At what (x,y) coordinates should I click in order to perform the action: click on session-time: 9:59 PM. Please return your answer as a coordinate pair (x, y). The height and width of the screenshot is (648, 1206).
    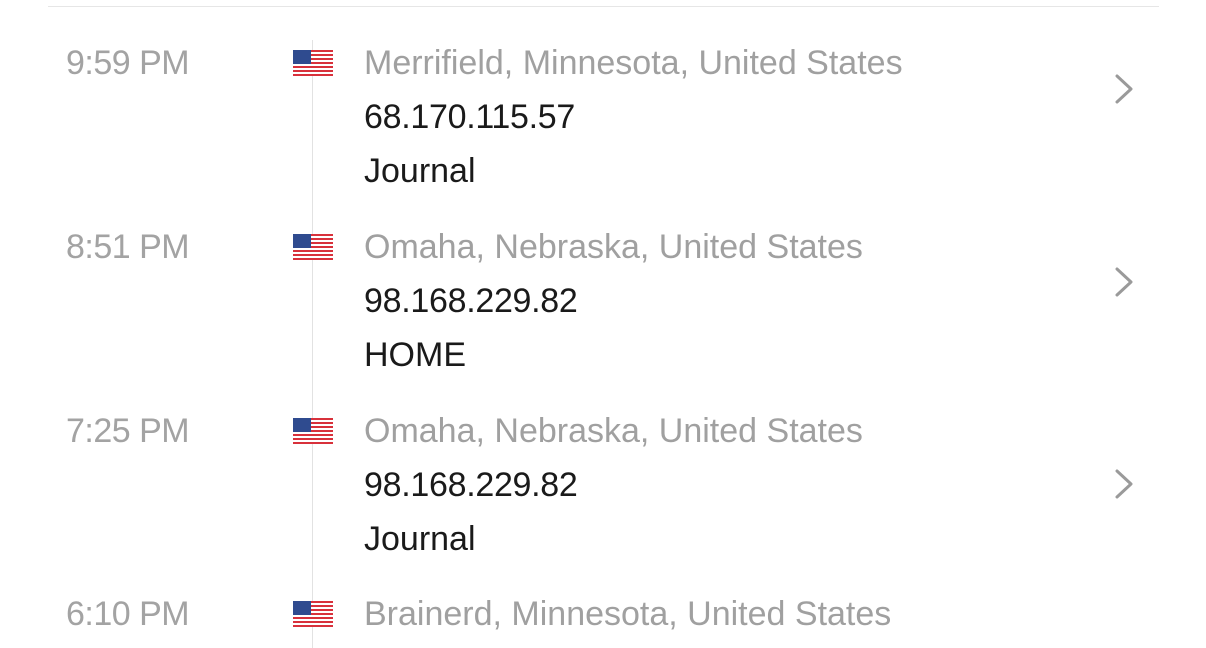
    Looking at the image, I should click on (128, 63).